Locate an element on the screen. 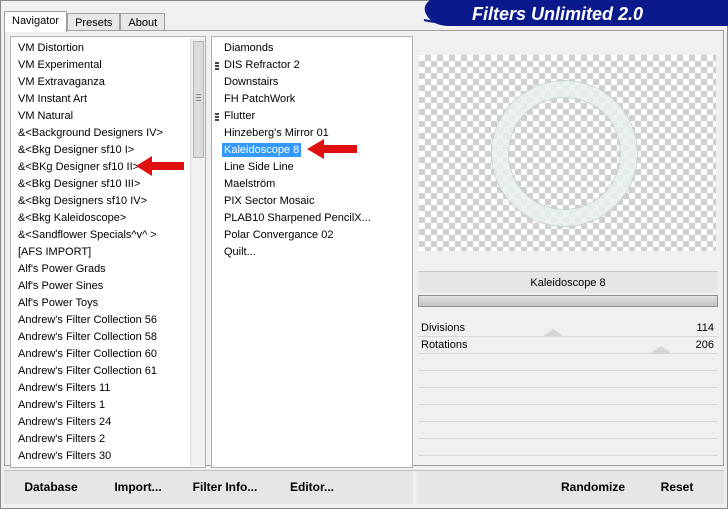 This screenshot has height=509, width=728. param-divisions: Divisions 114 is located at coordinates (568, 328).